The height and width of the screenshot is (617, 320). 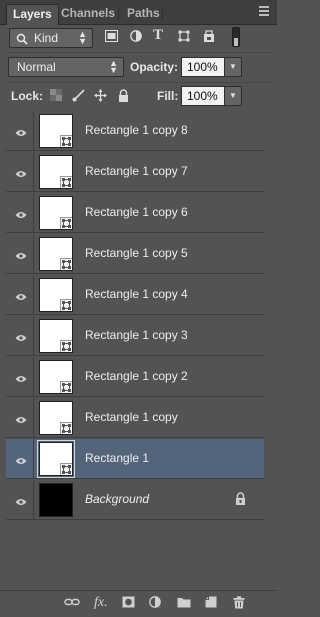 I want to click on layer-row: Rectangle 1 copy 5, so click(x=135, y=254).